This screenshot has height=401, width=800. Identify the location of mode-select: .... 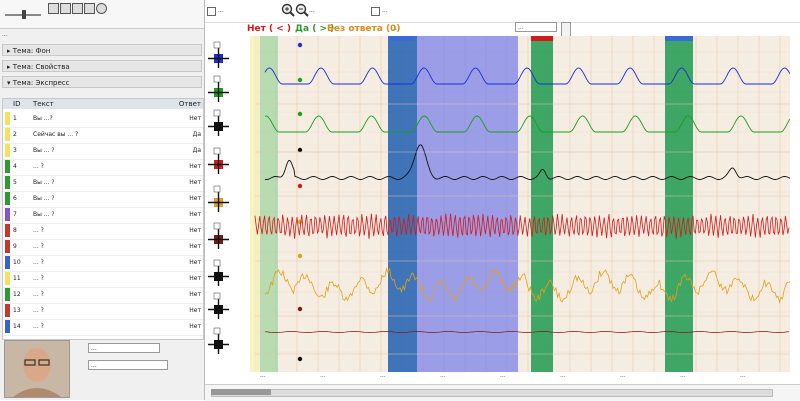
(128, 365).